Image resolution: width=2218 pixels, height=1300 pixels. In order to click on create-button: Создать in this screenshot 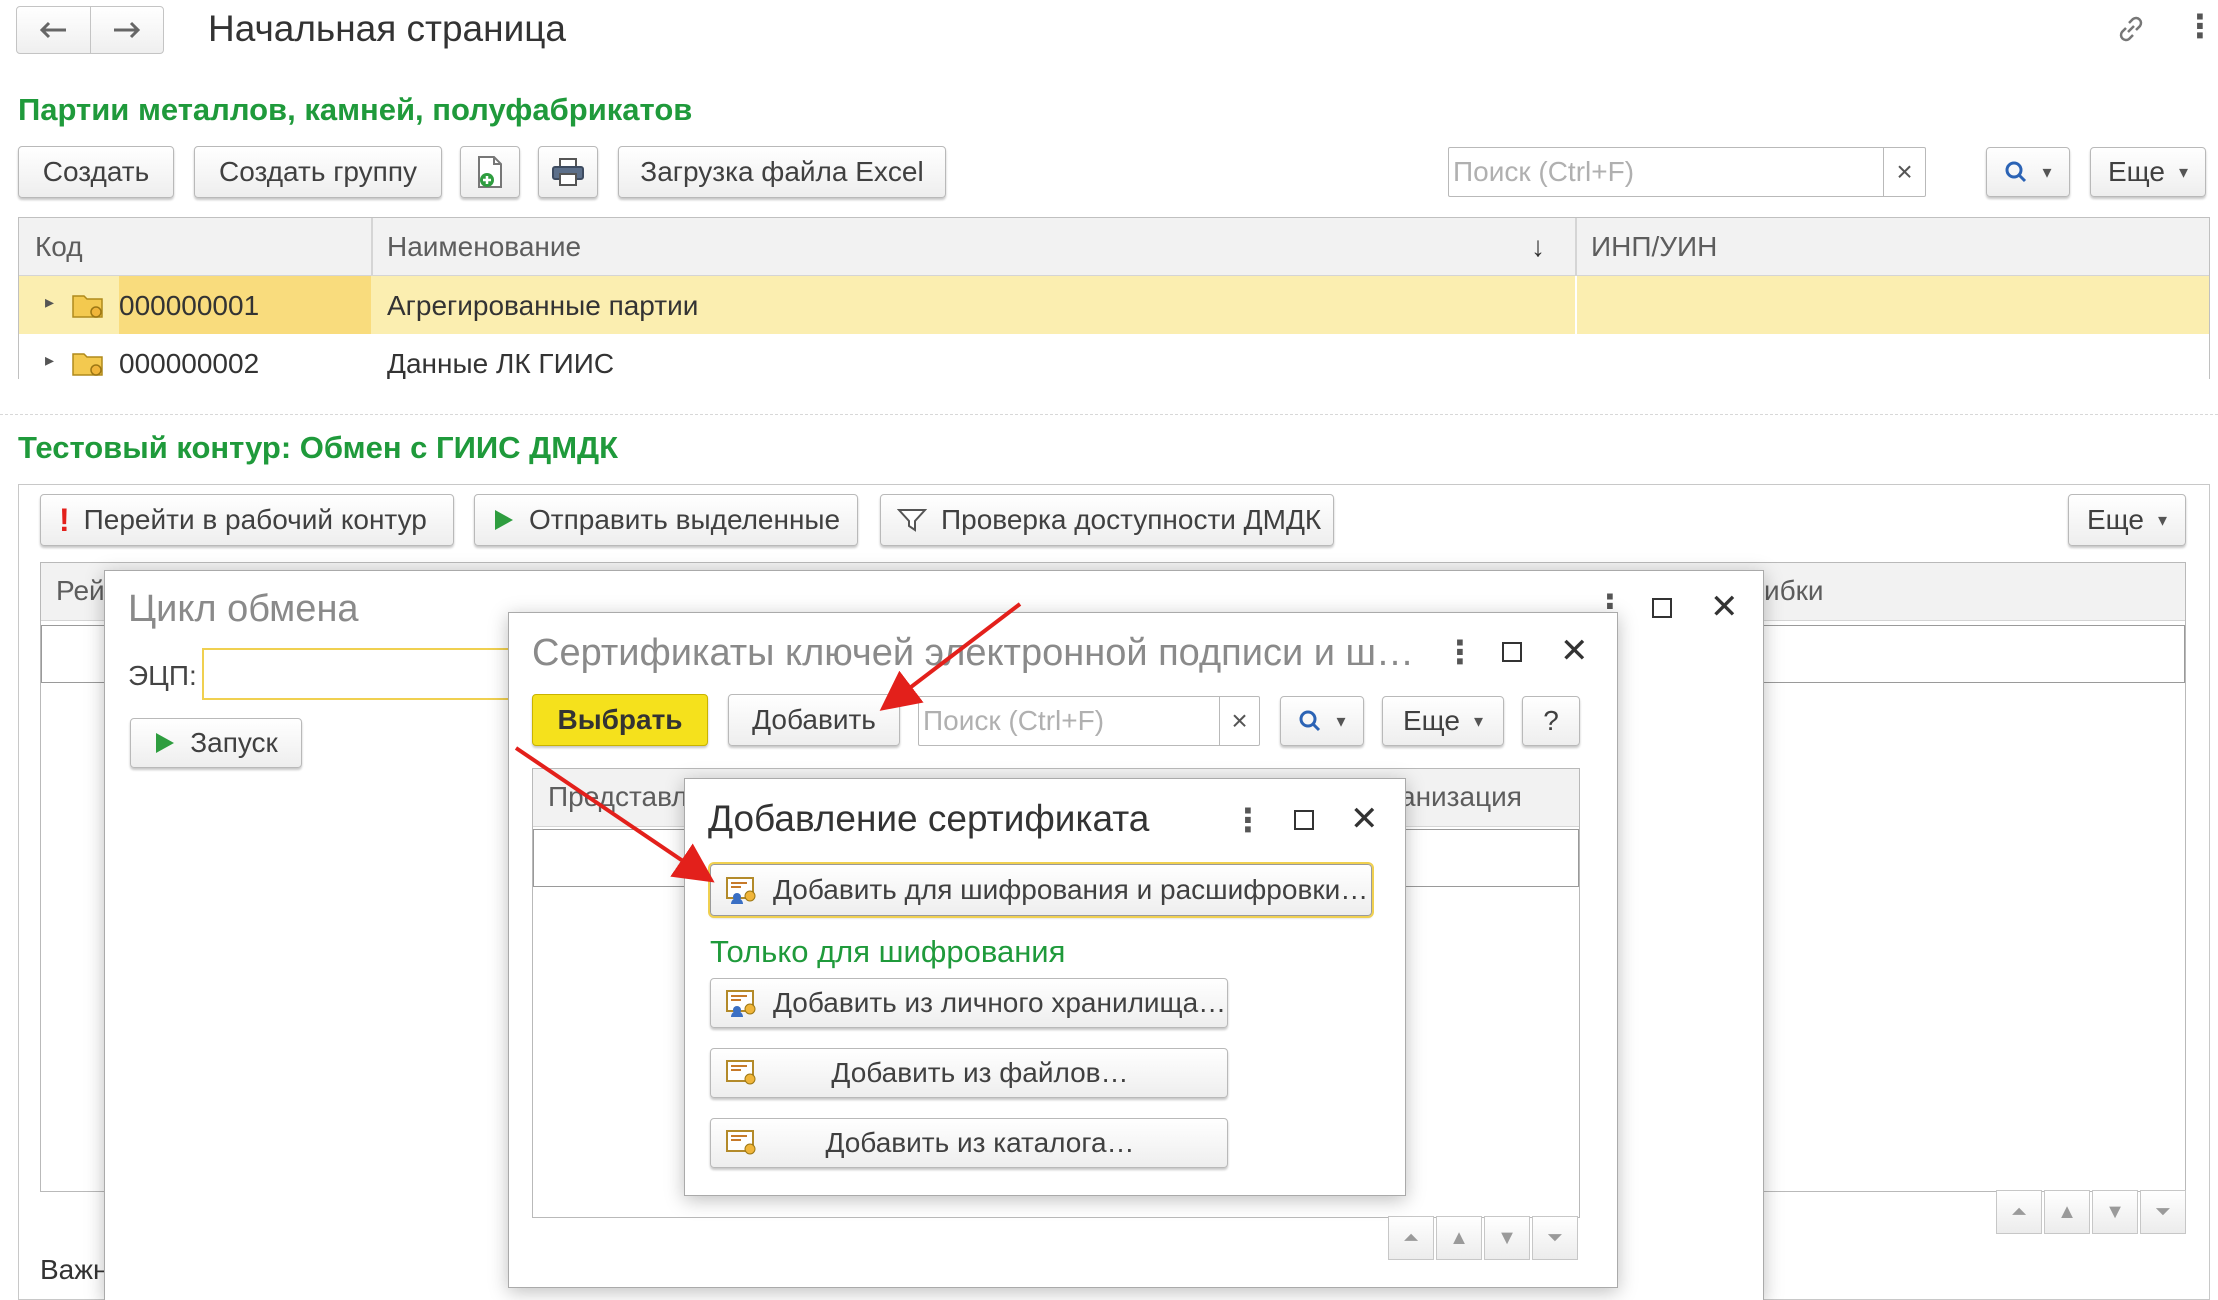, I will do `click(96, 172)`.